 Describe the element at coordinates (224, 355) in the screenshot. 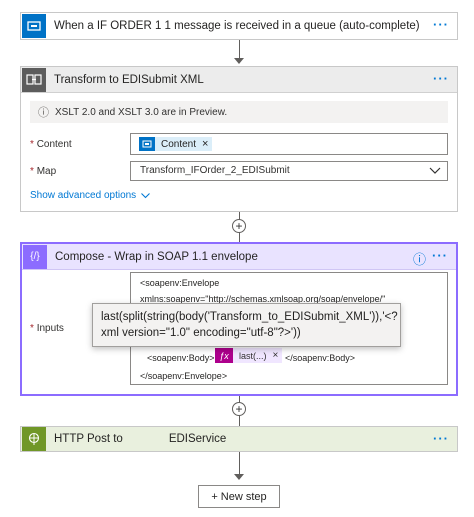

I see `function-icon: ƒx` at that location.